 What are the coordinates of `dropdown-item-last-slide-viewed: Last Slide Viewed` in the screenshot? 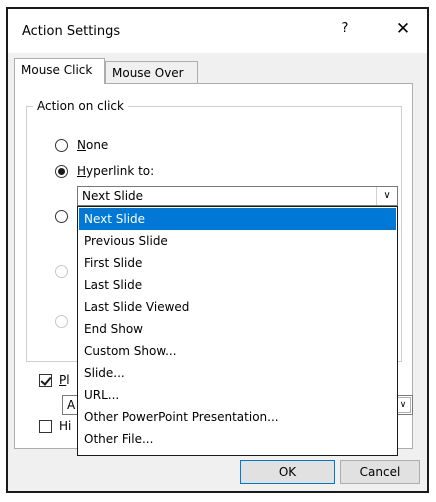 It's located at (237, 307).